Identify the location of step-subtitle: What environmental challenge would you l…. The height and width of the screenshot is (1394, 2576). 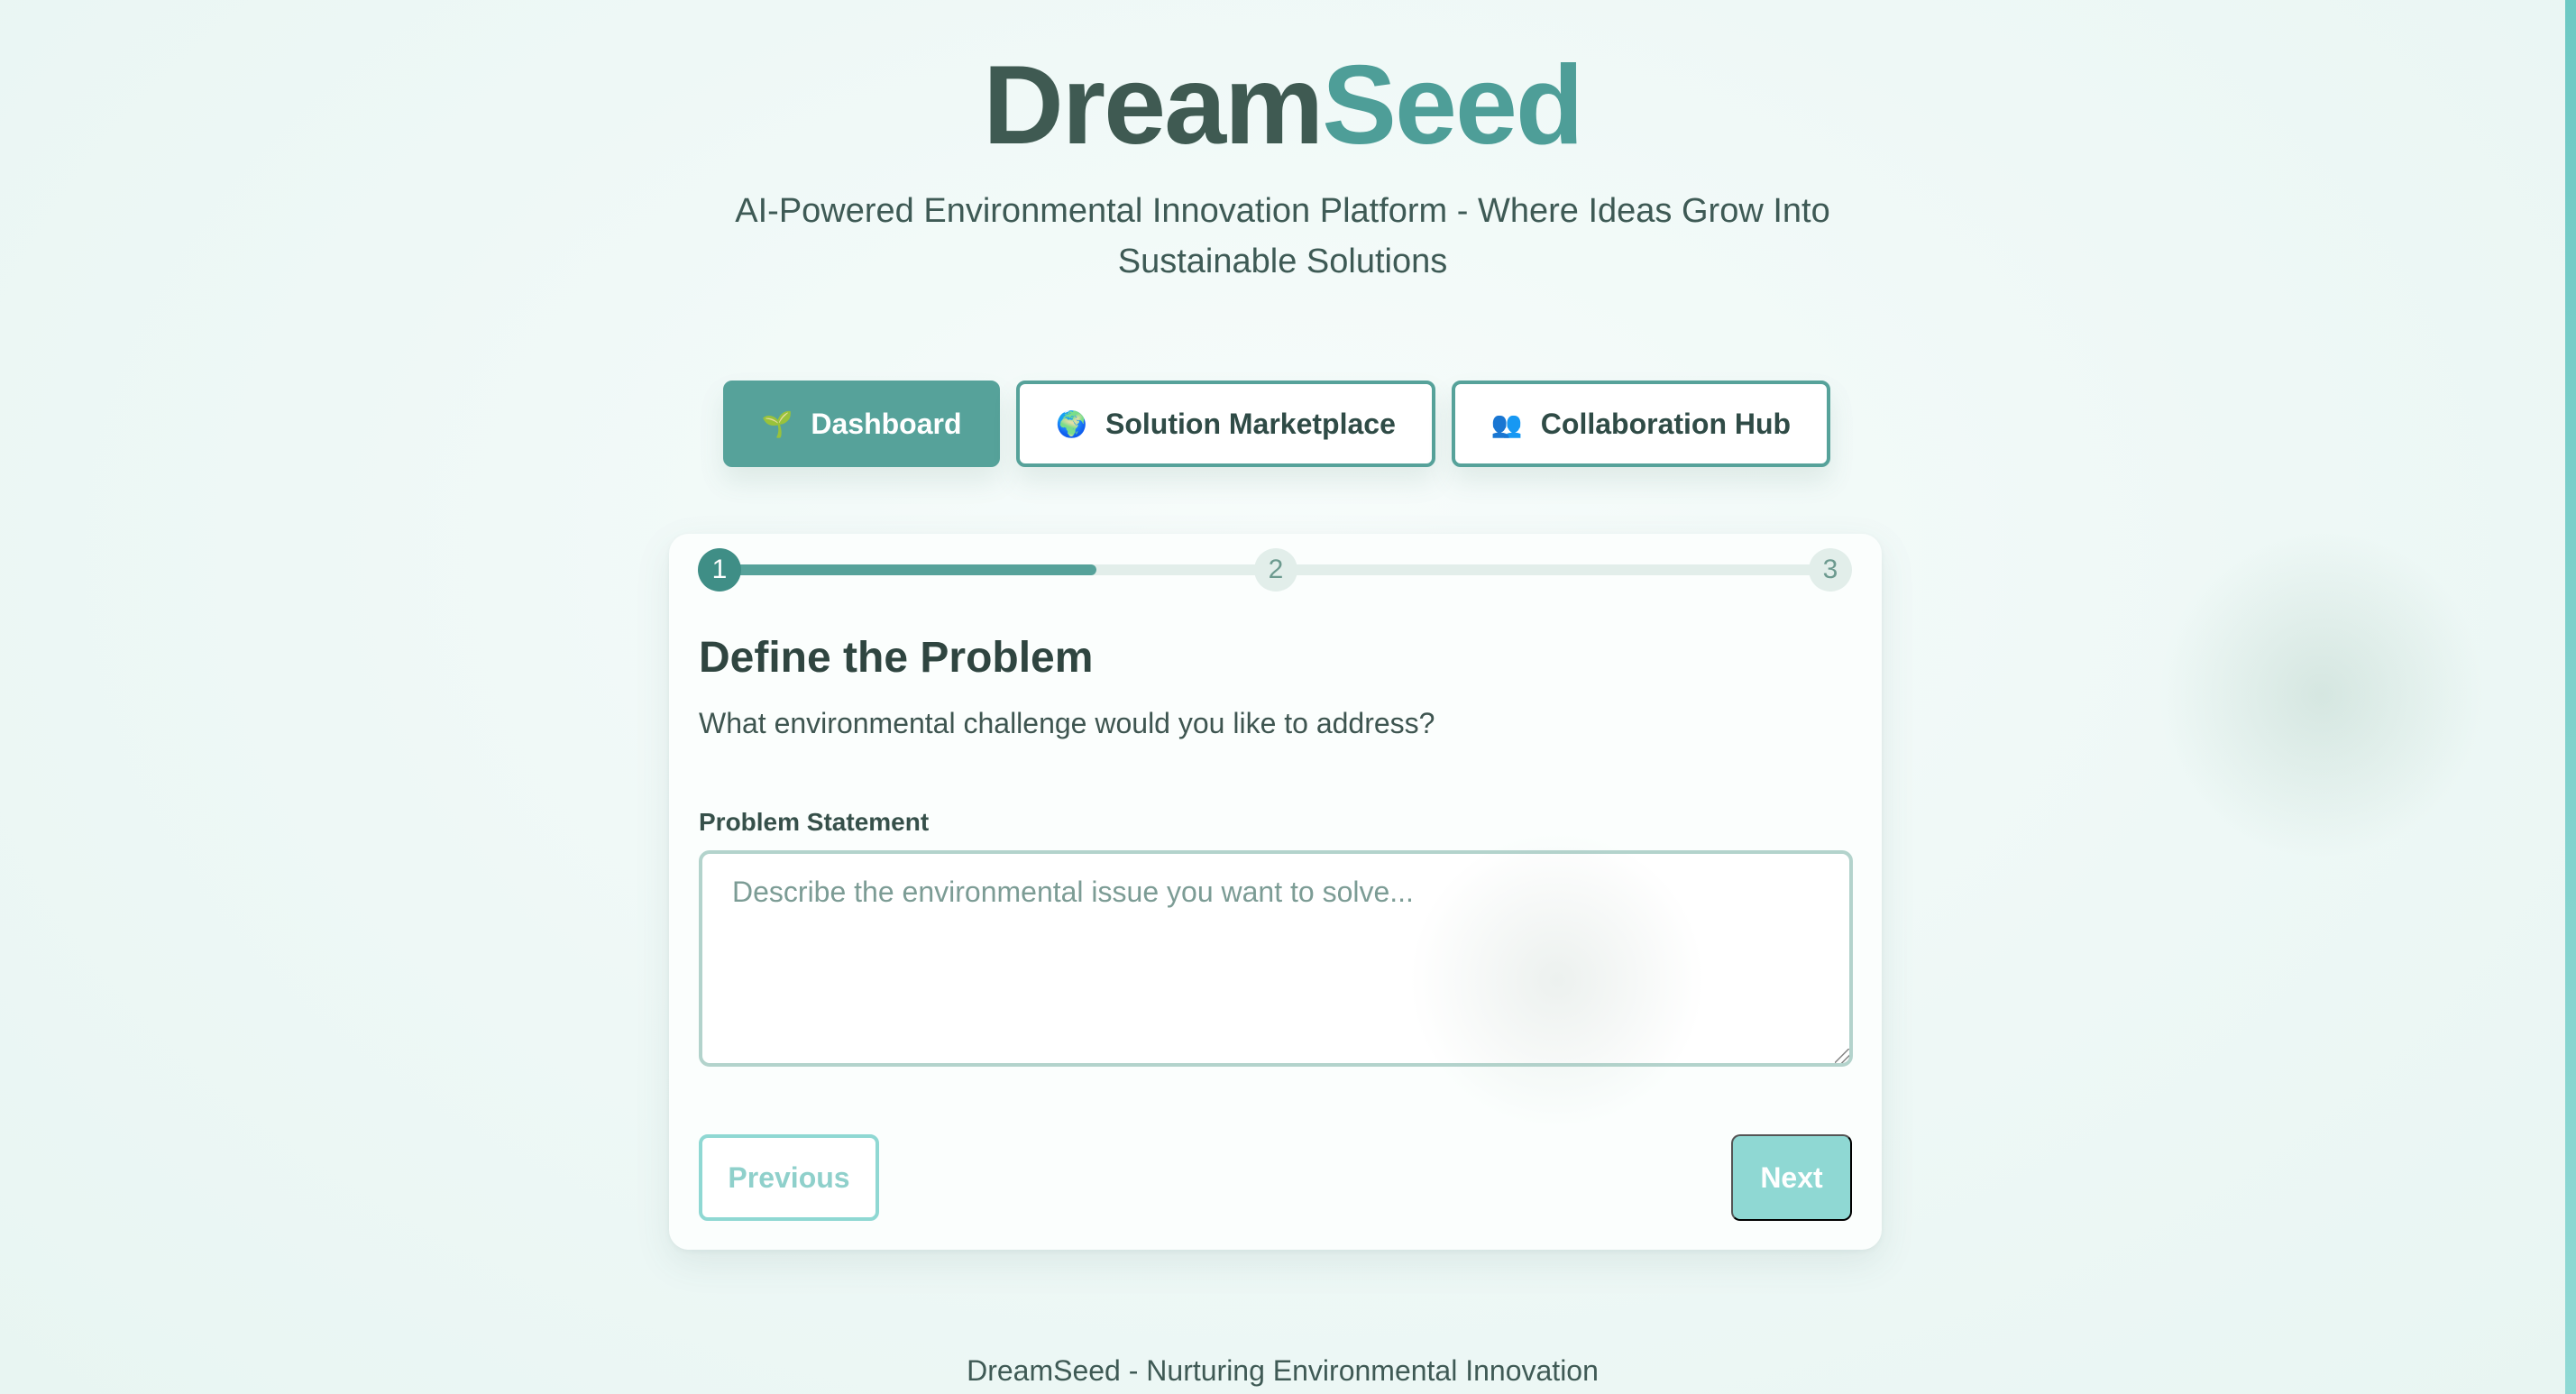
(1067, 723).